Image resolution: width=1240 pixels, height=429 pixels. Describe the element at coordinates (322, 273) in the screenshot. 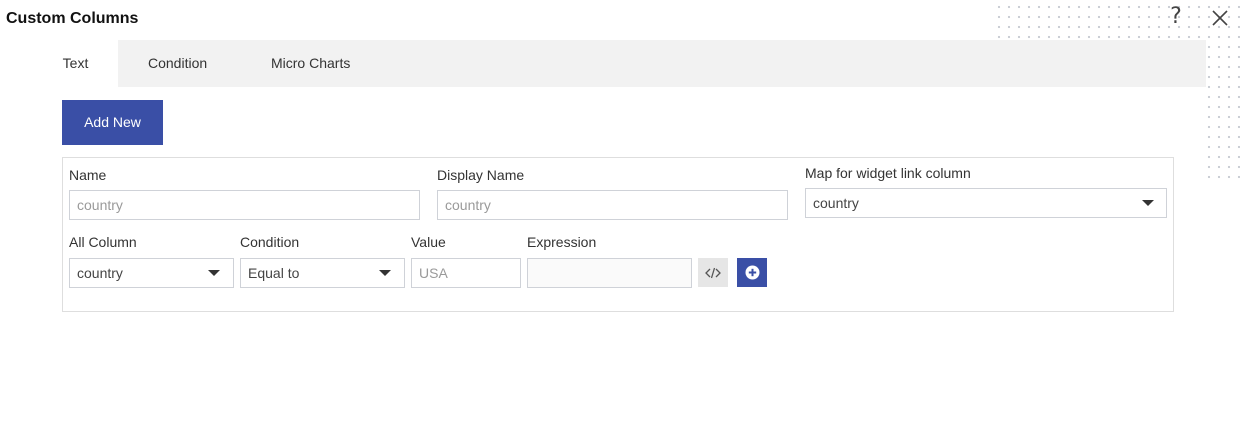

I see `condition-select: Equal to` at that location.